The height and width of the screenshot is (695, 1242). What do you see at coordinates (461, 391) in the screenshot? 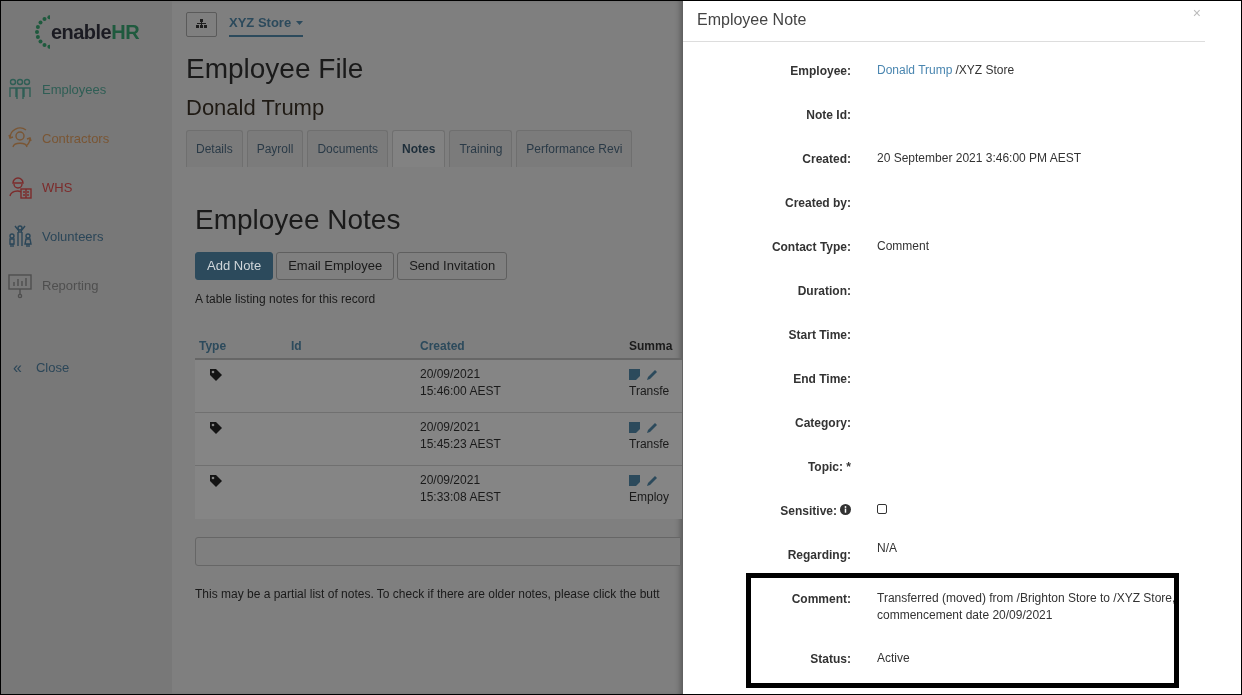
I see `table-cell-text: 15:46:00 AEST` at bounding box center [461, 391].